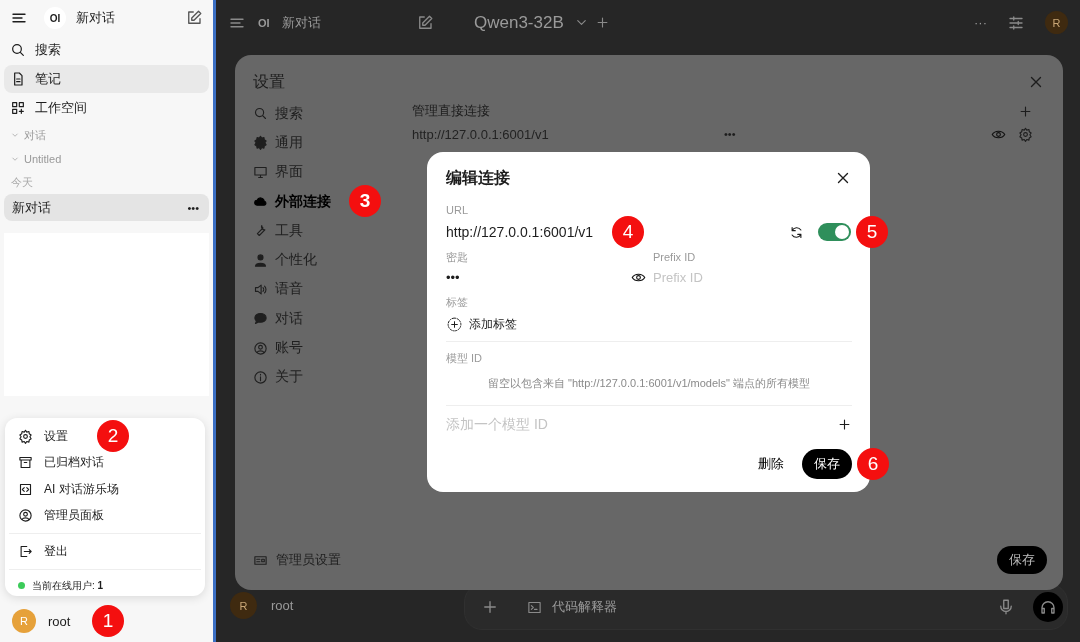 The width and height of the screenshot is (1080, 642). What do you see at coordinates (873, 464) in the screenshot?
I see `step-marker: 6` at bounding box center [873, 464].